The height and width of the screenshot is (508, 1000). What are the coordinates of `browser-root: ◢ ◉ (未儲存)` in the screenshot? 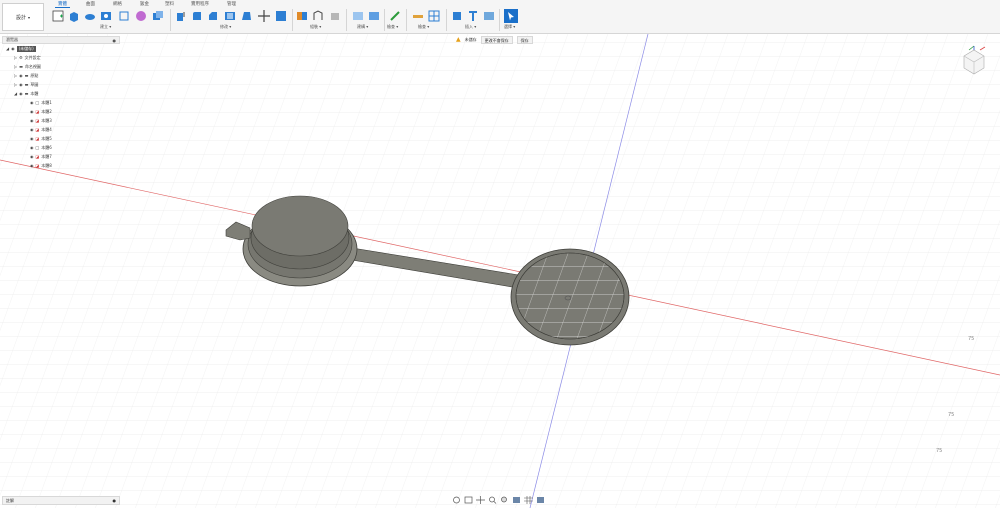 It's located at (61, 48).